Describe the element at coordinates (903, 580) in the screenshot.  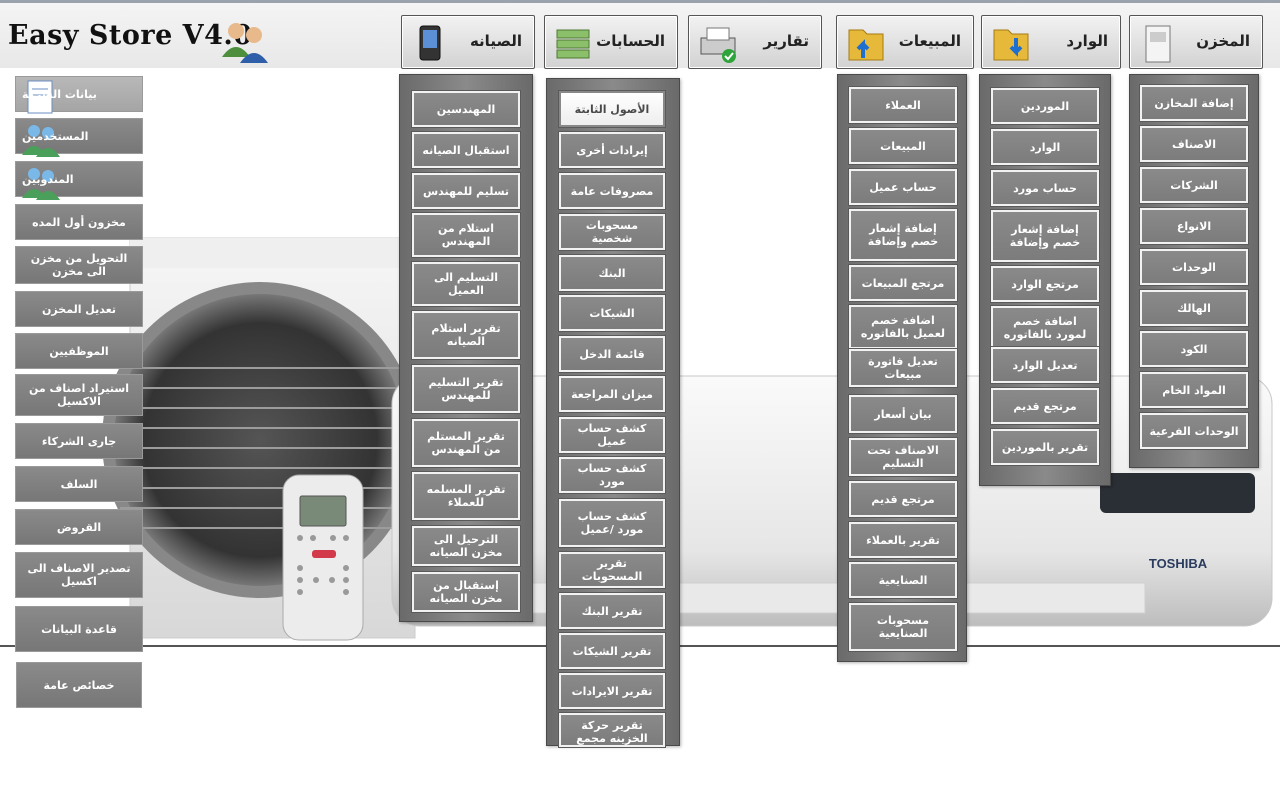
I see `menu-item: الصنايعية` at that location.